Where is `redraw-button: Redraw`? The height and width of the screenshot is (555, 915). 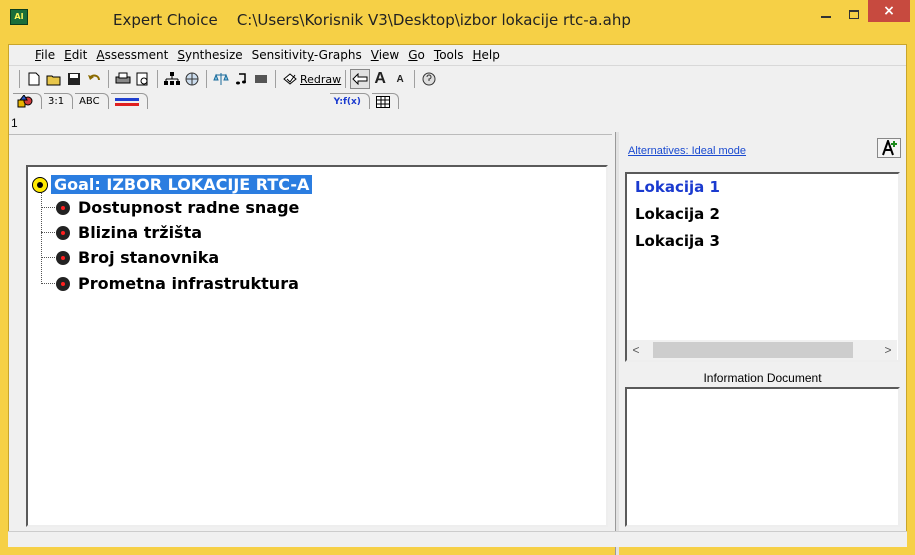 redraw-button: Redraw is located at coordinates (311, 79).